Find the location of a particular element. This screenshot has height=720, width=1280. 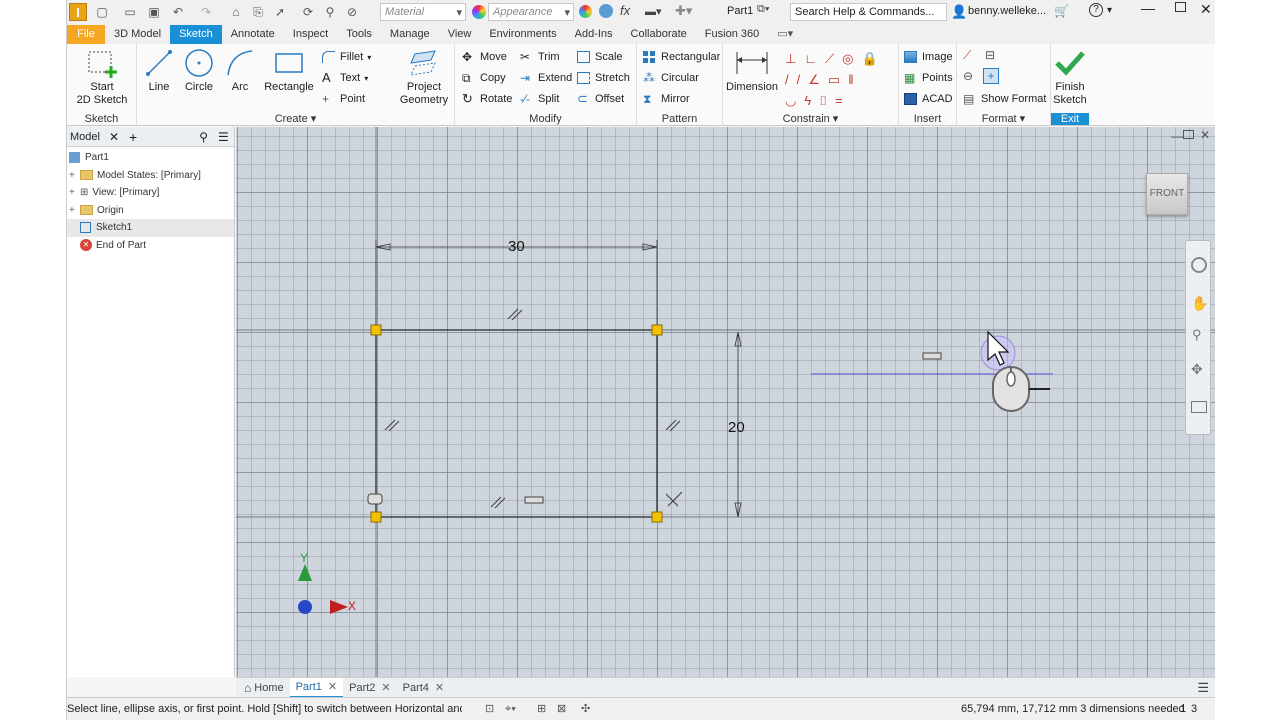

move-button: ✥ Move is located at coordinates (484, 57).